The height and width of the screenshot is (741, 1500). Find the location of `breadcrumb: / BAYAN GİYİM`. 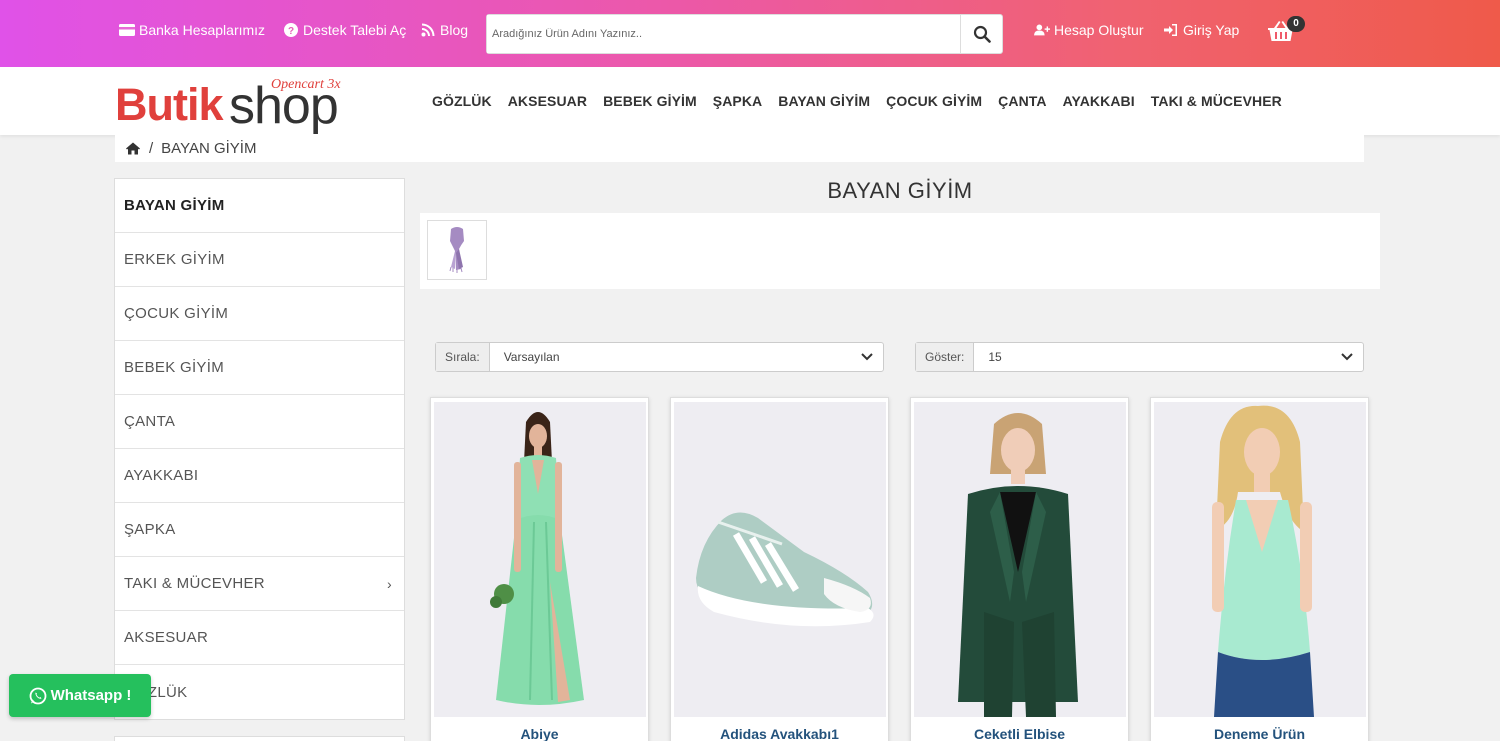

breadcrumb: / BAYAN GİYİM is located at coordinates (739, 148).